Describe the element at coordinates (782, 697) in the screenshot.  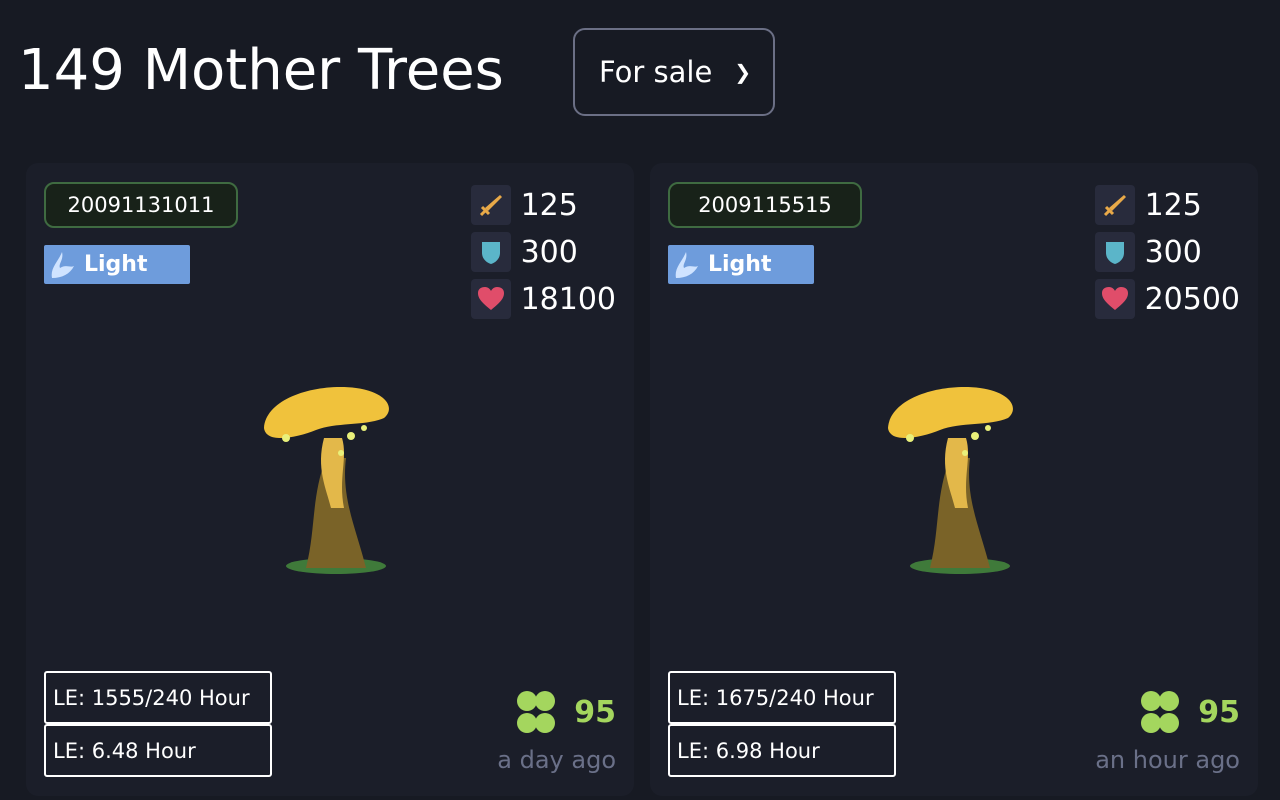
I see `le-total: LE: 1675/240 Hour` at that location.